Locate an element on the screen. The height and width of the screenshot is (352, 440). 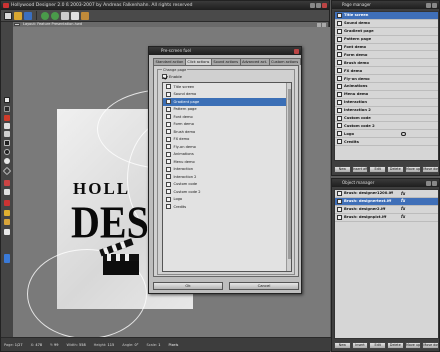
page-row: Fly-on demo is located at coordinates (386, 79).